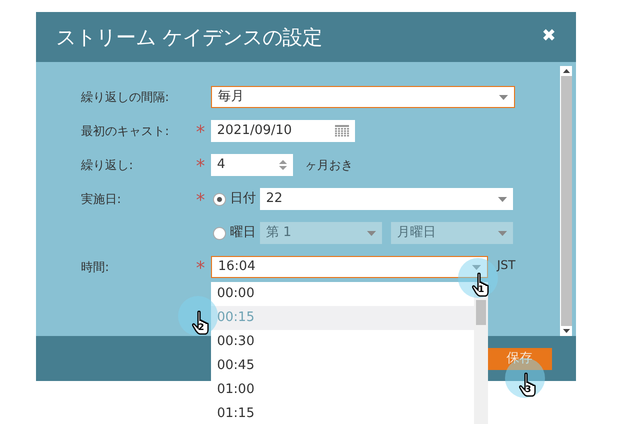  Describe the element at coordinates (189, 37) in the screenshot. I see `dialog-title: ストリーム ケイデンスの設定` at that location.